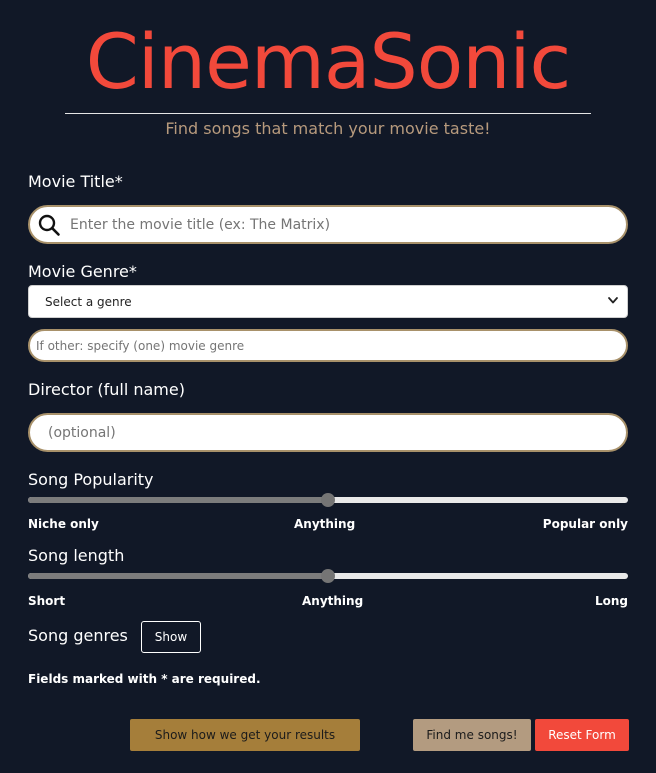  What do you see at coordinates (582, 735) in the screenshot?
I see `reset-form-button: Reset Form` at bounding box center [582, 735].